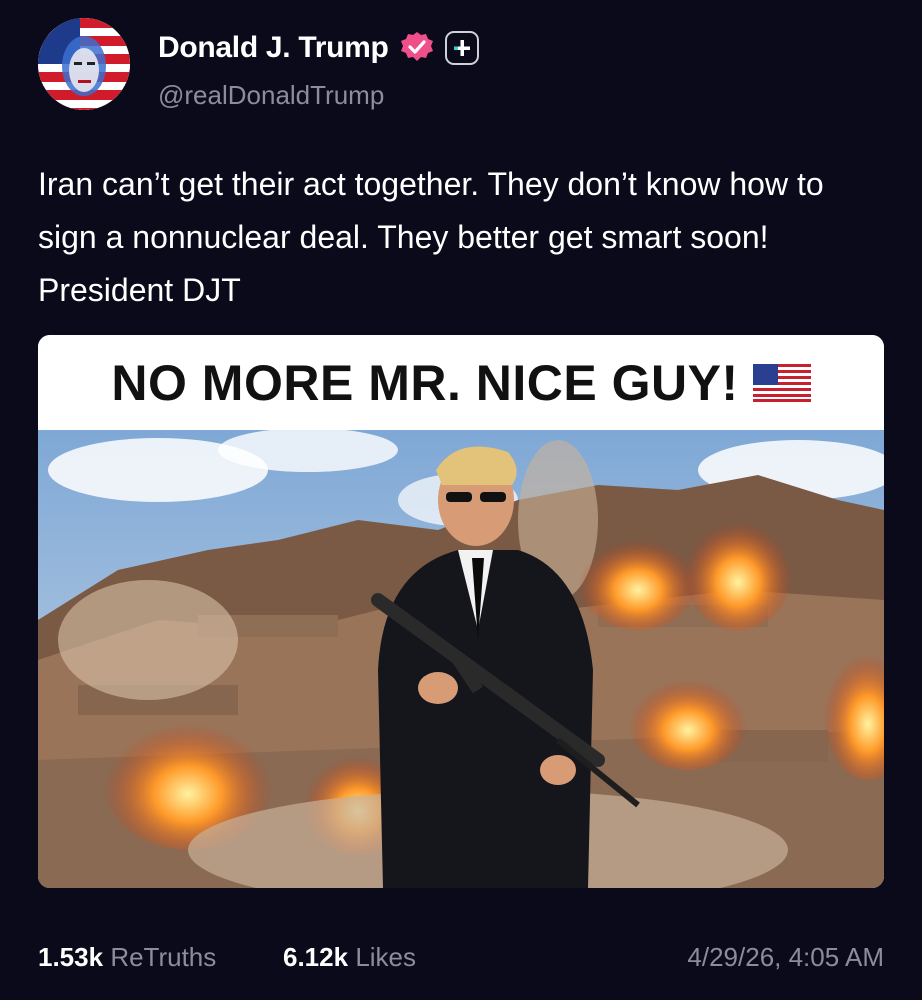  I want to click on media-banner: NO MORE MR. NICE GUY!, so click(461, 382).